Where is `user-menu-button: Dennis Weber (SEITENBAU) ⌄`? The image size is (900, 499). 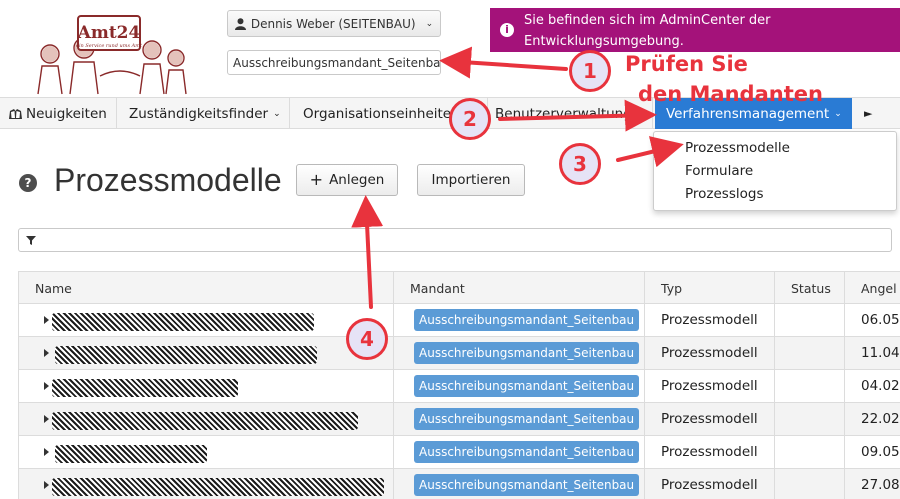
user-menu-button: Dennis Weber (SEITENBAU) ⌄ is located at coordinates (334, 23).